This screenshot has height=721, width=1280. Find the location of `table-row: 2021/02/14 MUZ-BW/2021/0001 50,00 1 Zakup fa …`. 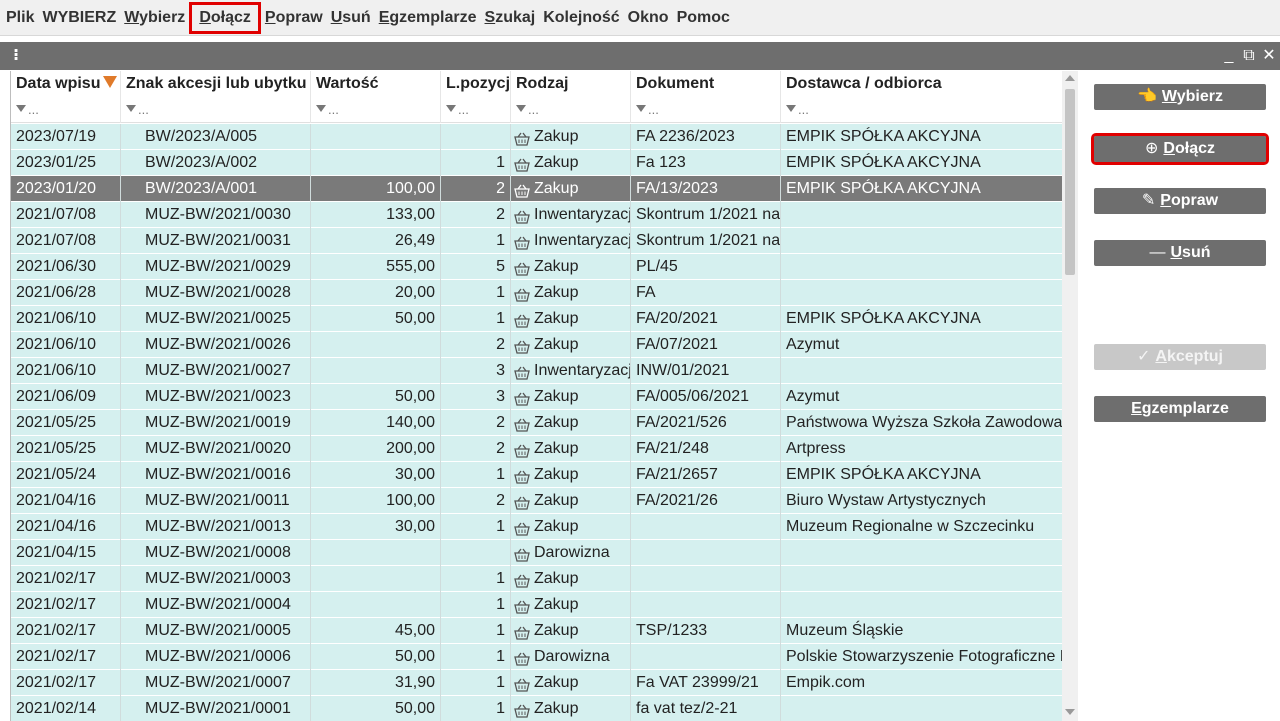

table-row: 2021/02/14 MUZ-BW/2021/0001 50,00 1 Zakup fa … is located at coordinates (537, 708).